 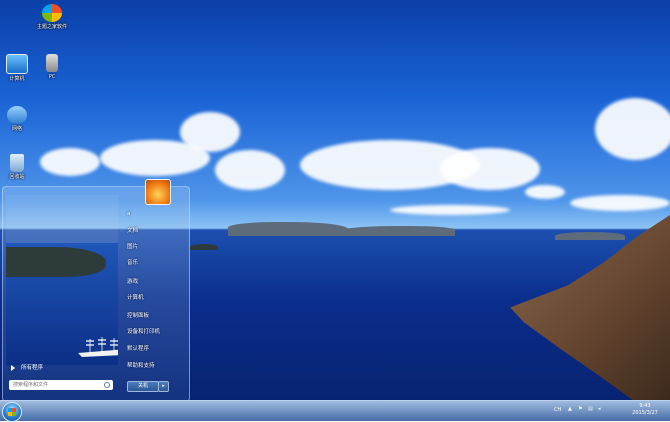 What do you see at coordinates (107, 385) in the screenshot?
I see `search-icon` at bounding box center [107, 385].